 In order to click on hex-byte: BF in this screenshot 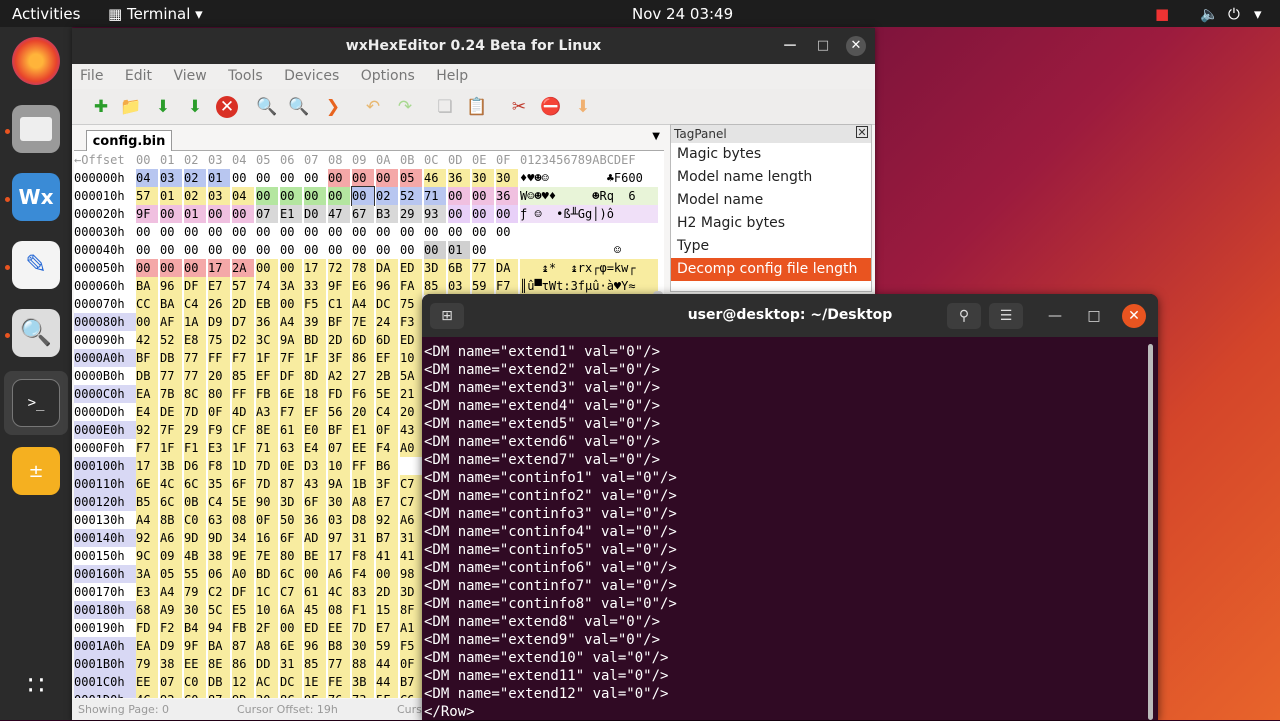, I will do `click(147, 358)`.